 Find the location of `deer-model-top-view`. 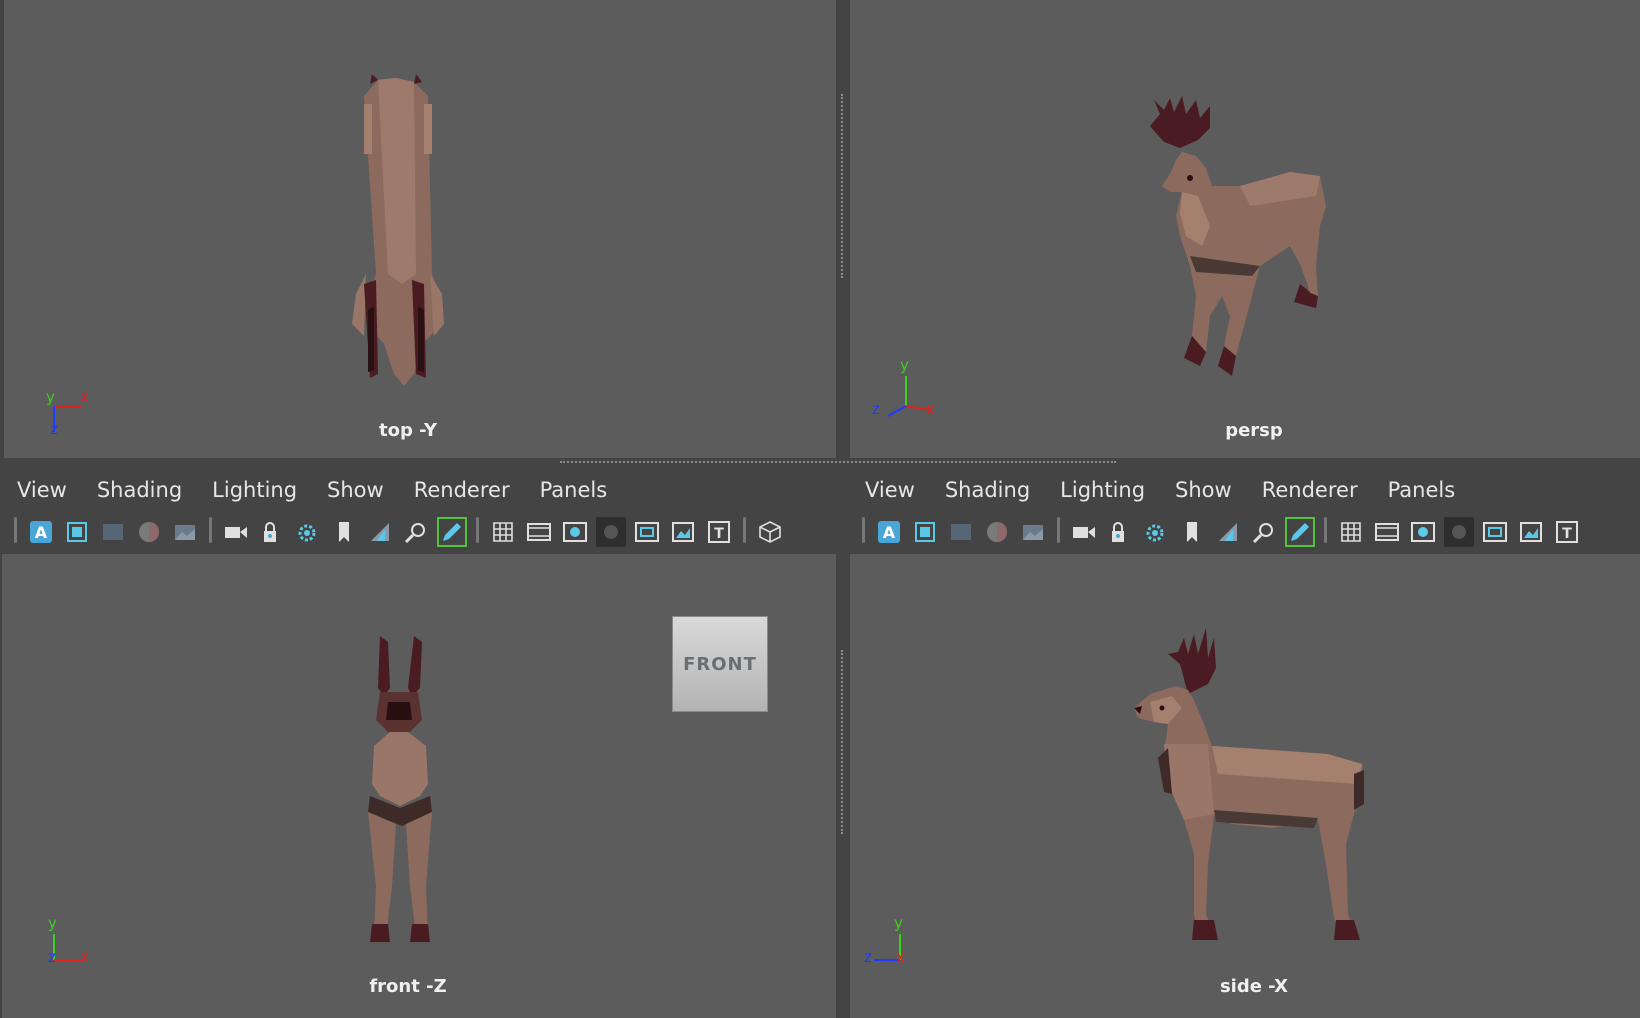

deer-model-top-view is located at coordinates (398, 230).